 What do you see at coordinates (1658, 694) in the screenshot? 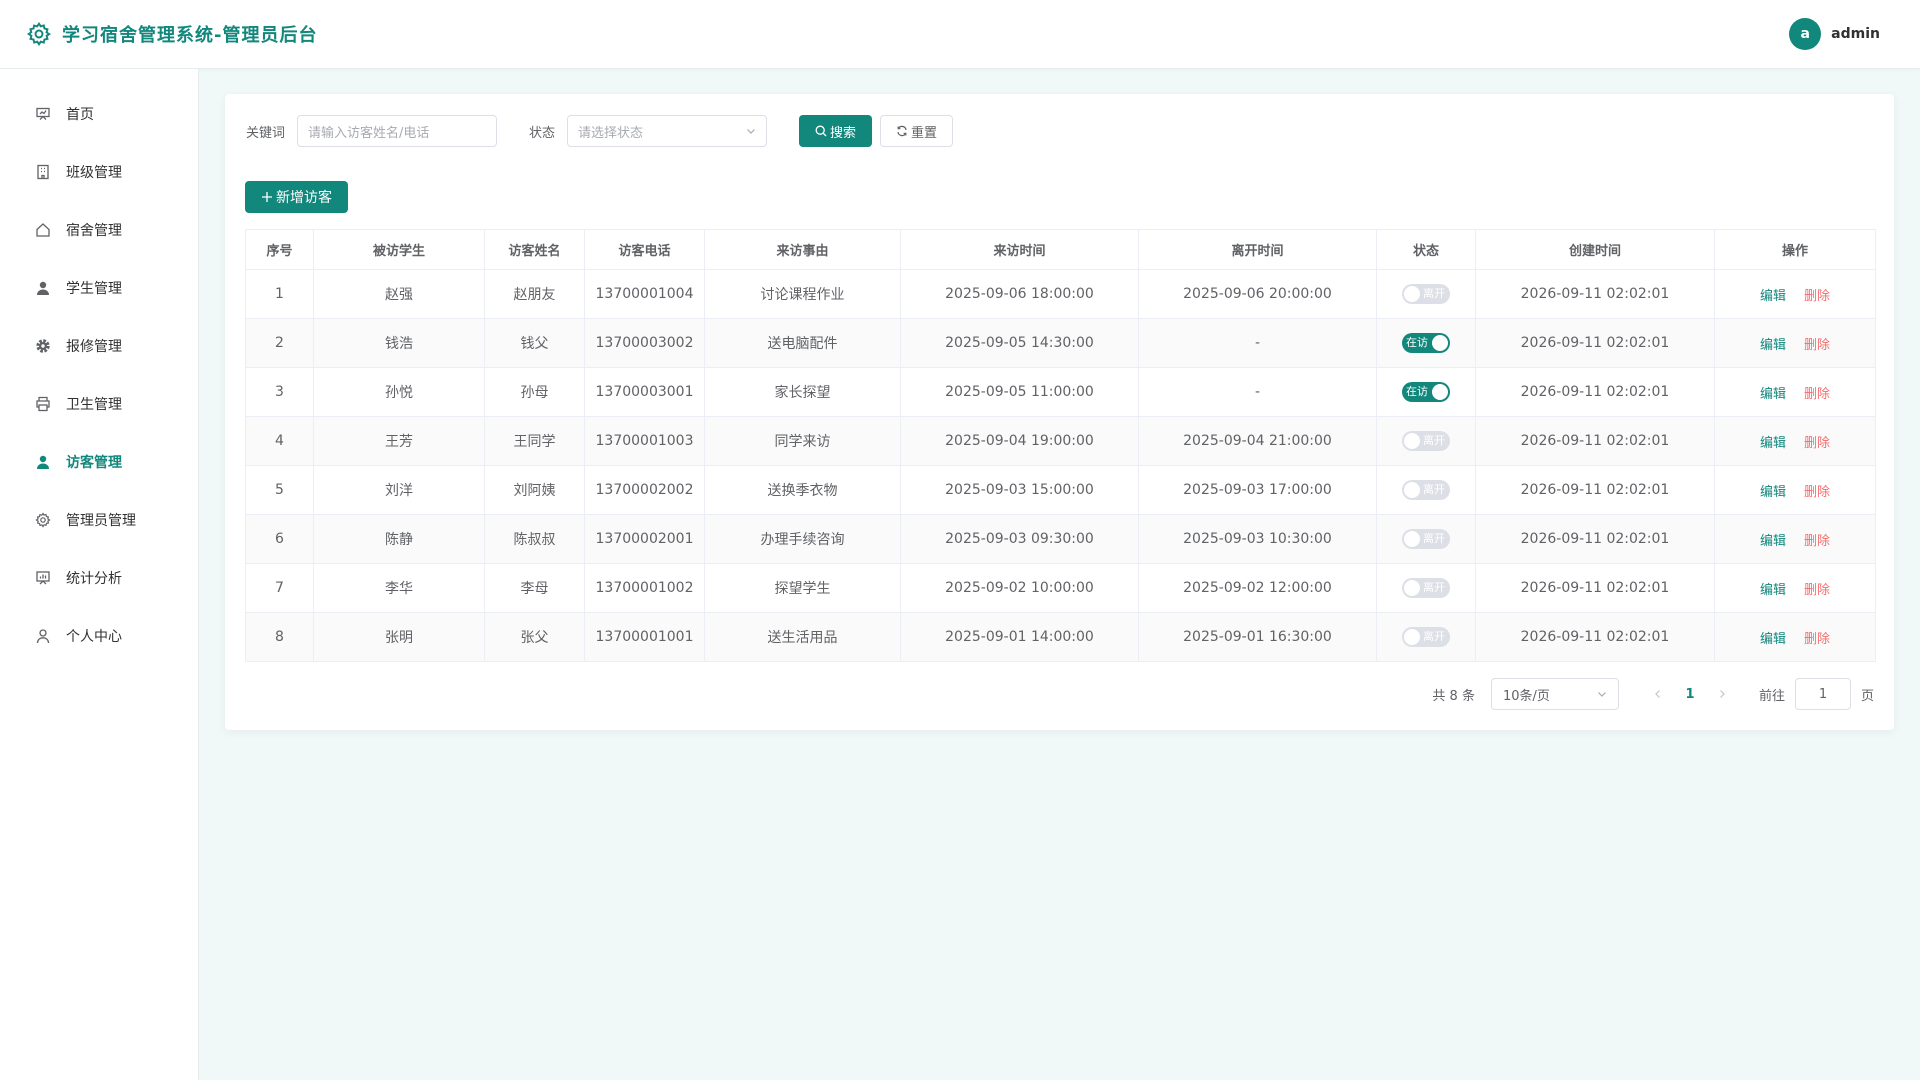
I see `prev-page-button` at bounding box center [1658, 694].